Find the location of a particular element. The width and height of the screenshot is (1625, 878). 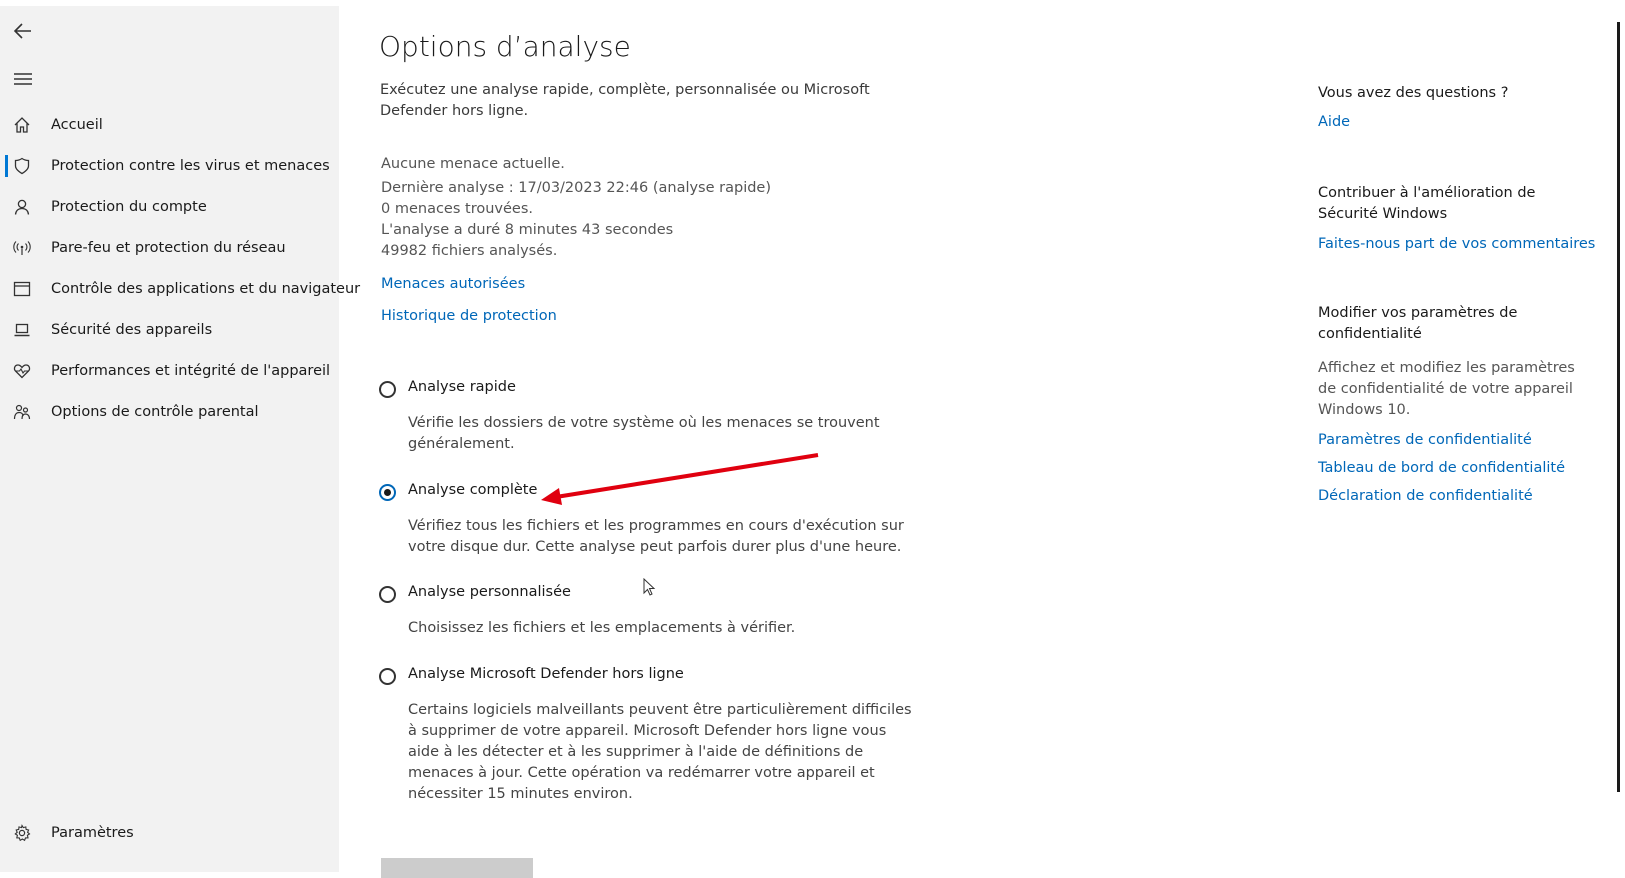

back-arrow-icon is located at coordinates (23, 31).